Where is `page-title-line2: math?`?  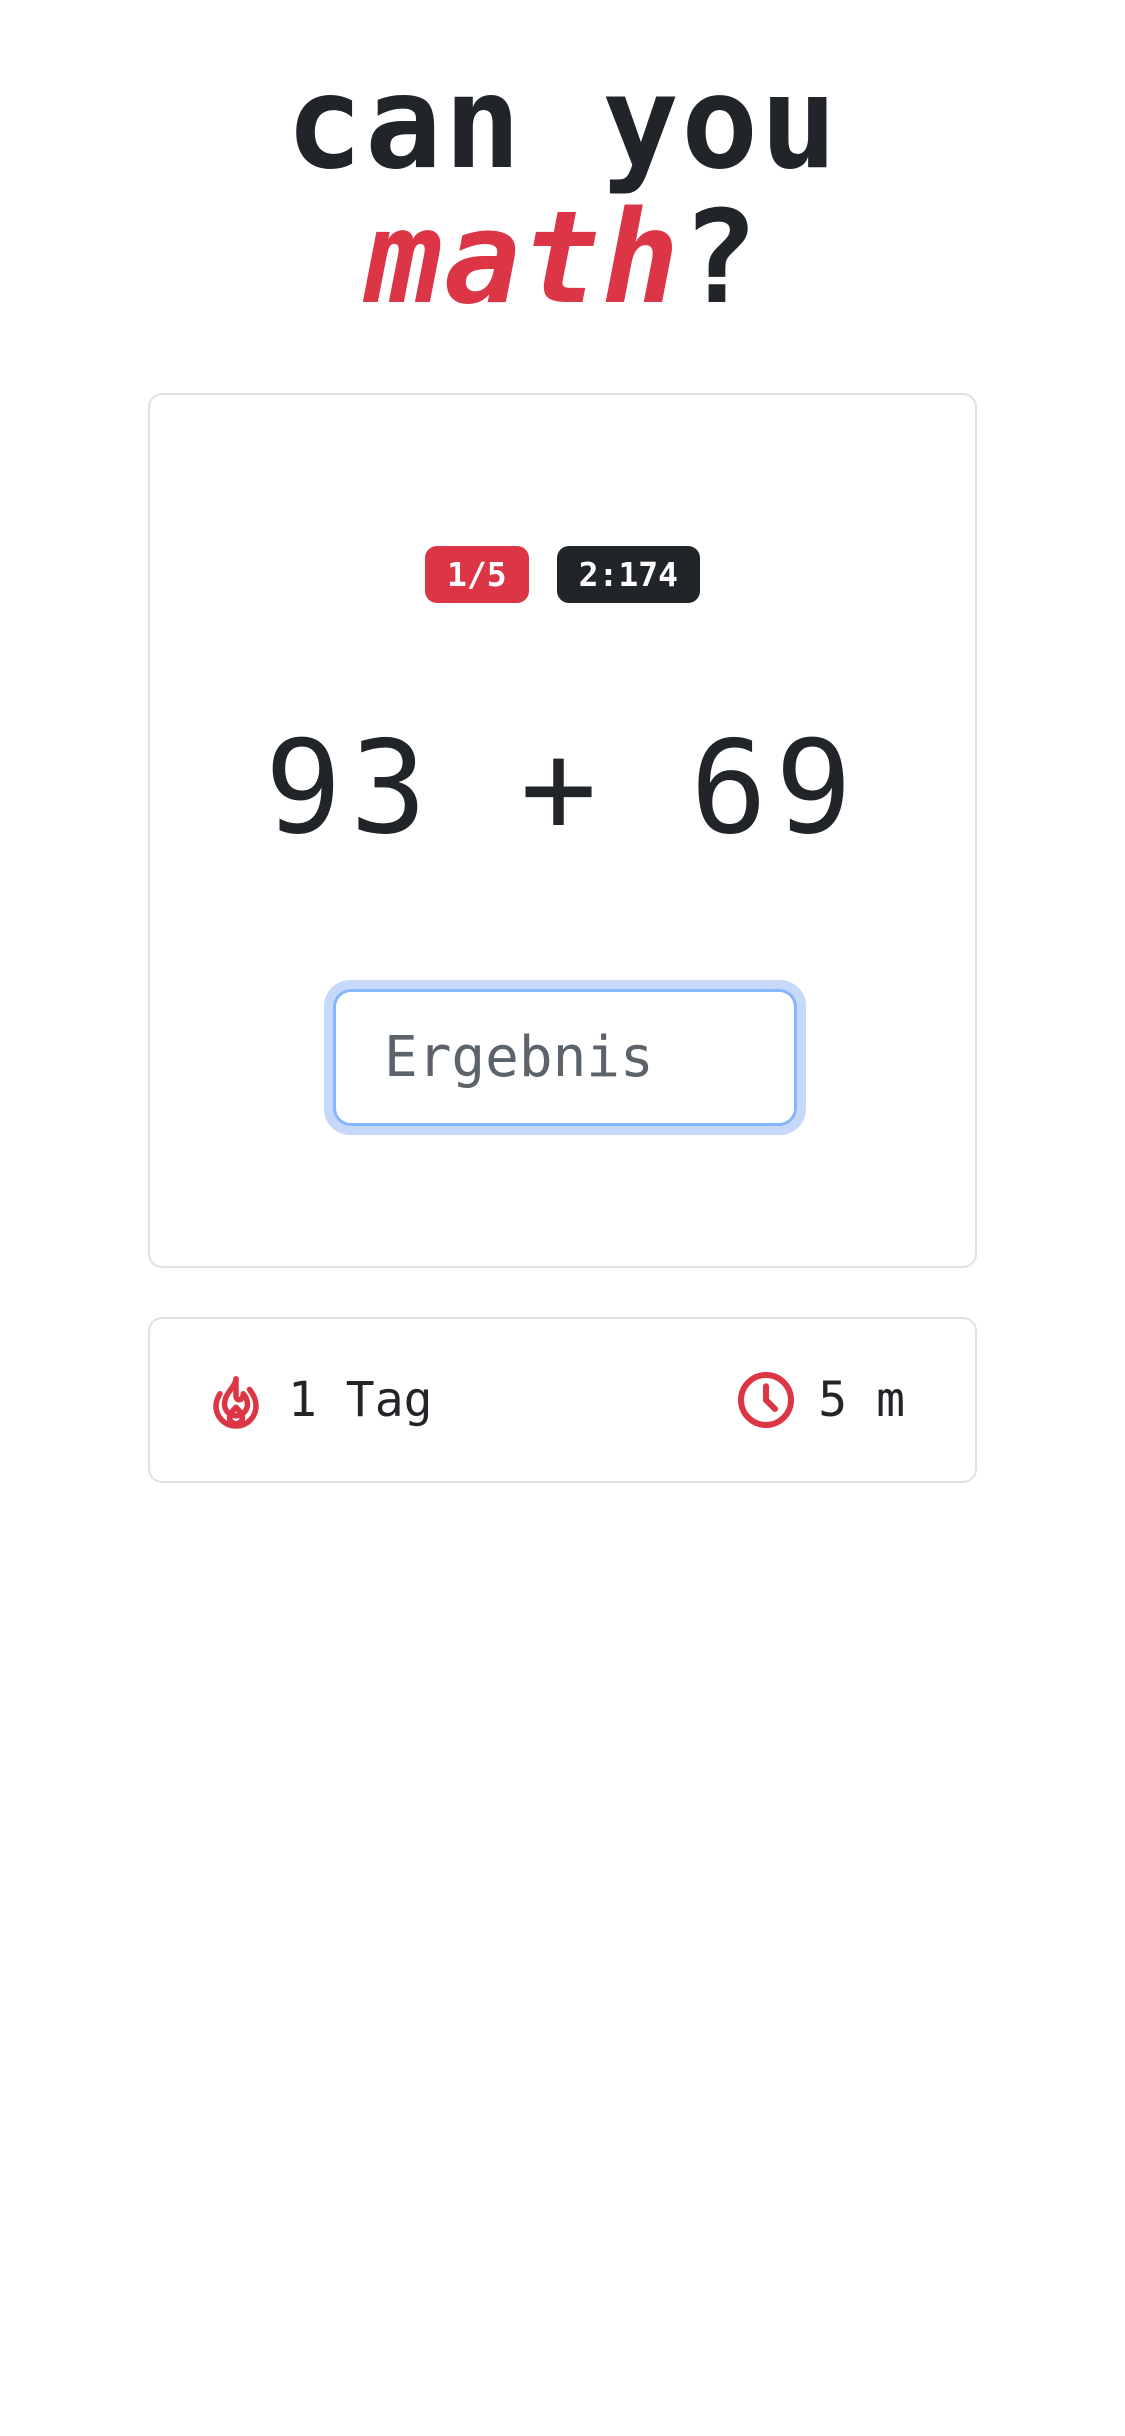
page-title-line2: math? is located at coordinates (562, 259).